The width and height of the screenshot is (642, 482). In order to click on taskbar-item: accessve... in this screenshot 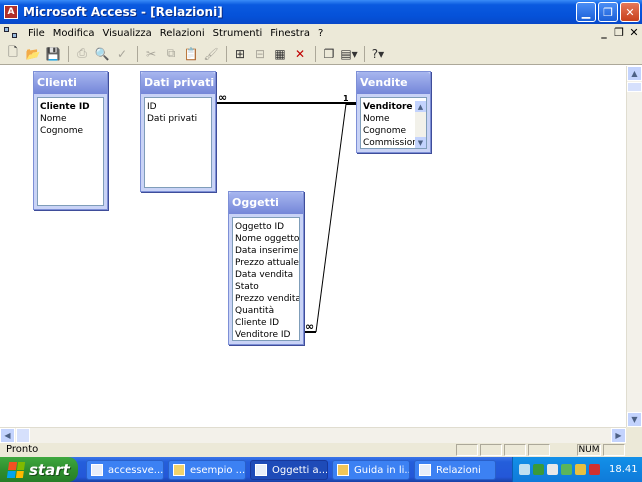, I will do `click(125, 470)`.